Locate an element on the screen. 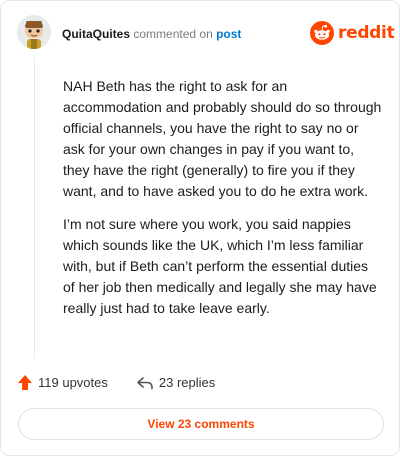 This screenshot has width=400, height=456. thread-line is located at coordinates (34, 208).